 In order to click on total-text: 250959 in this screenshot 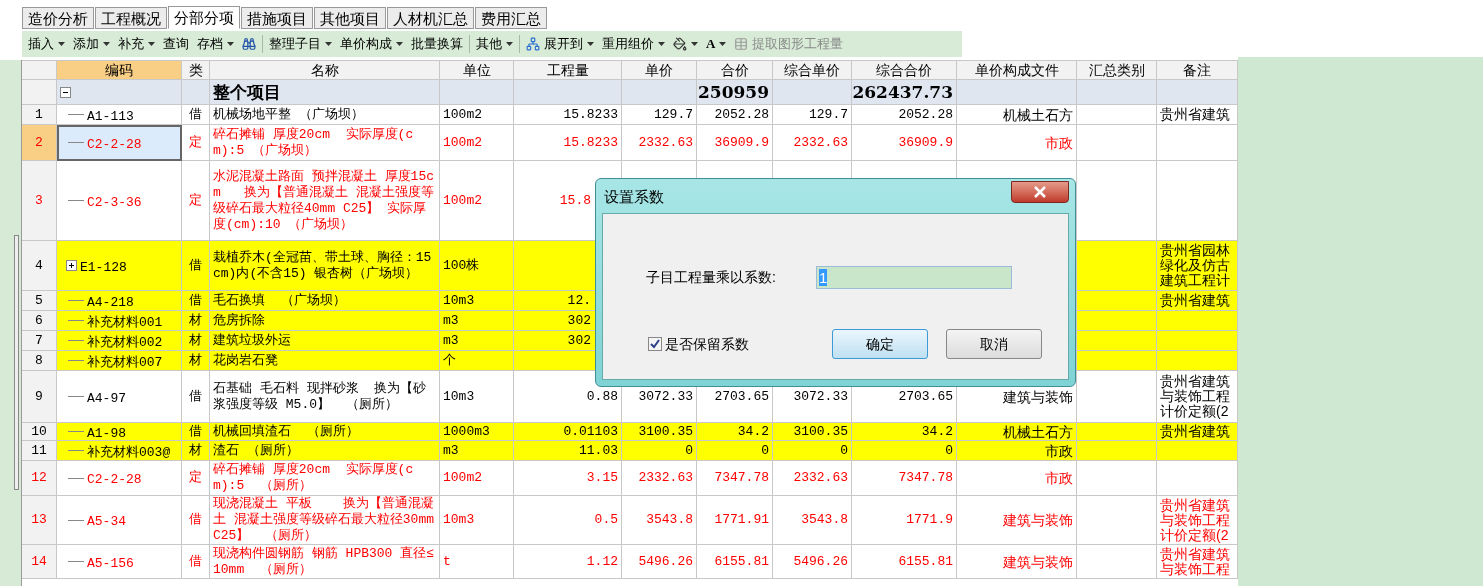, I will do `click(733, 92)`.